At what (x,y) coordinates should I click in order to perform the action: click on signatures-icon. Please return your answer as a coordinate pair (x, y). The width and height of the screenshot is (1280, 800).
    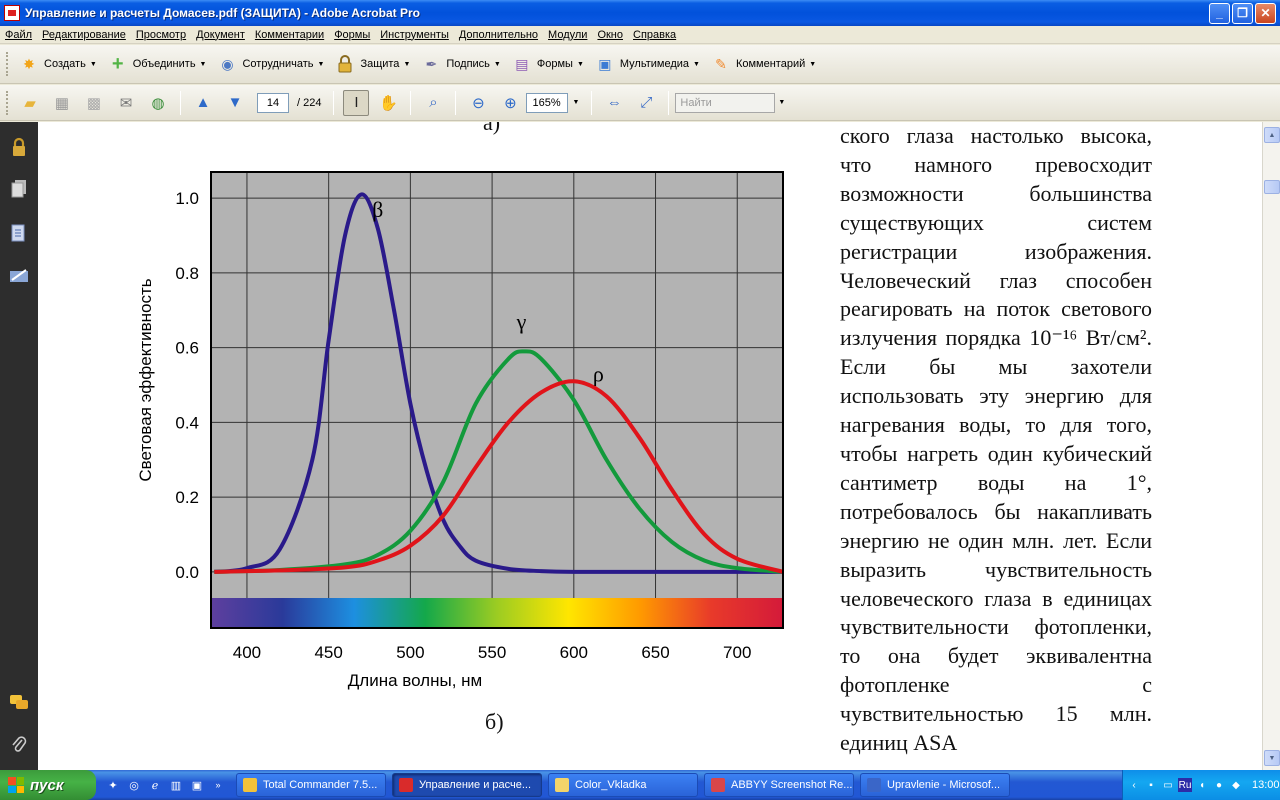
    Looking at the image, I should click on (19, 276).